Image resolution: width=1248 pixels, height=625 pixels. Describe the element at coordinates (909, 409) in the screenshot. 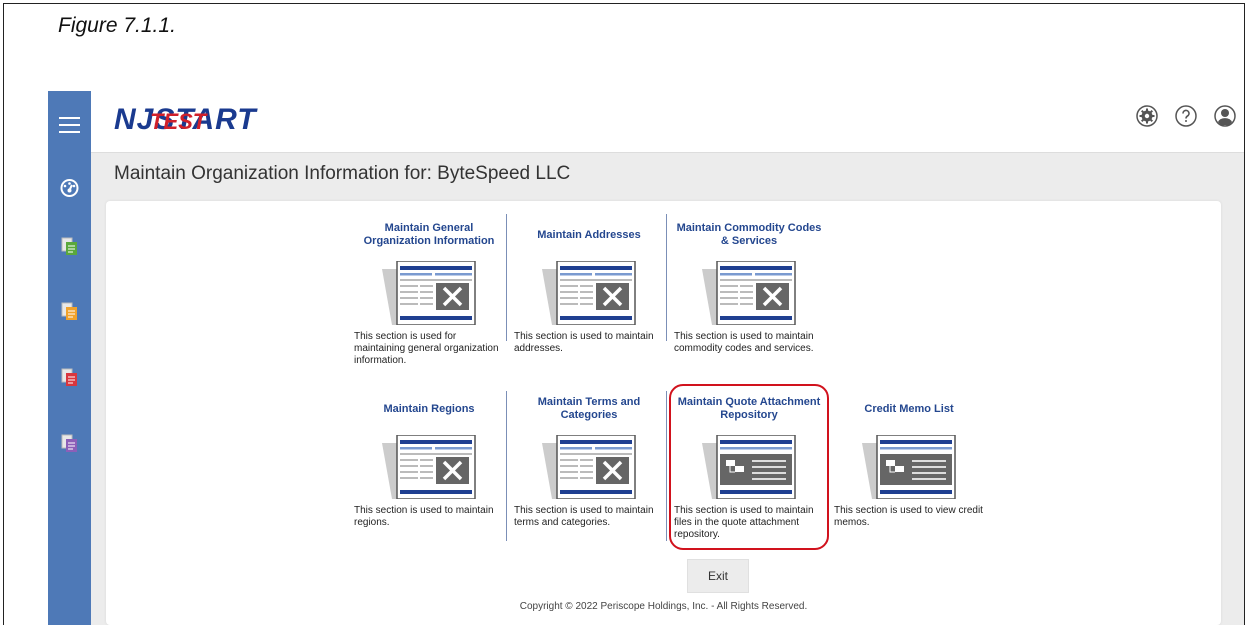

I see `tile-title: Credit Memo List` at that location.